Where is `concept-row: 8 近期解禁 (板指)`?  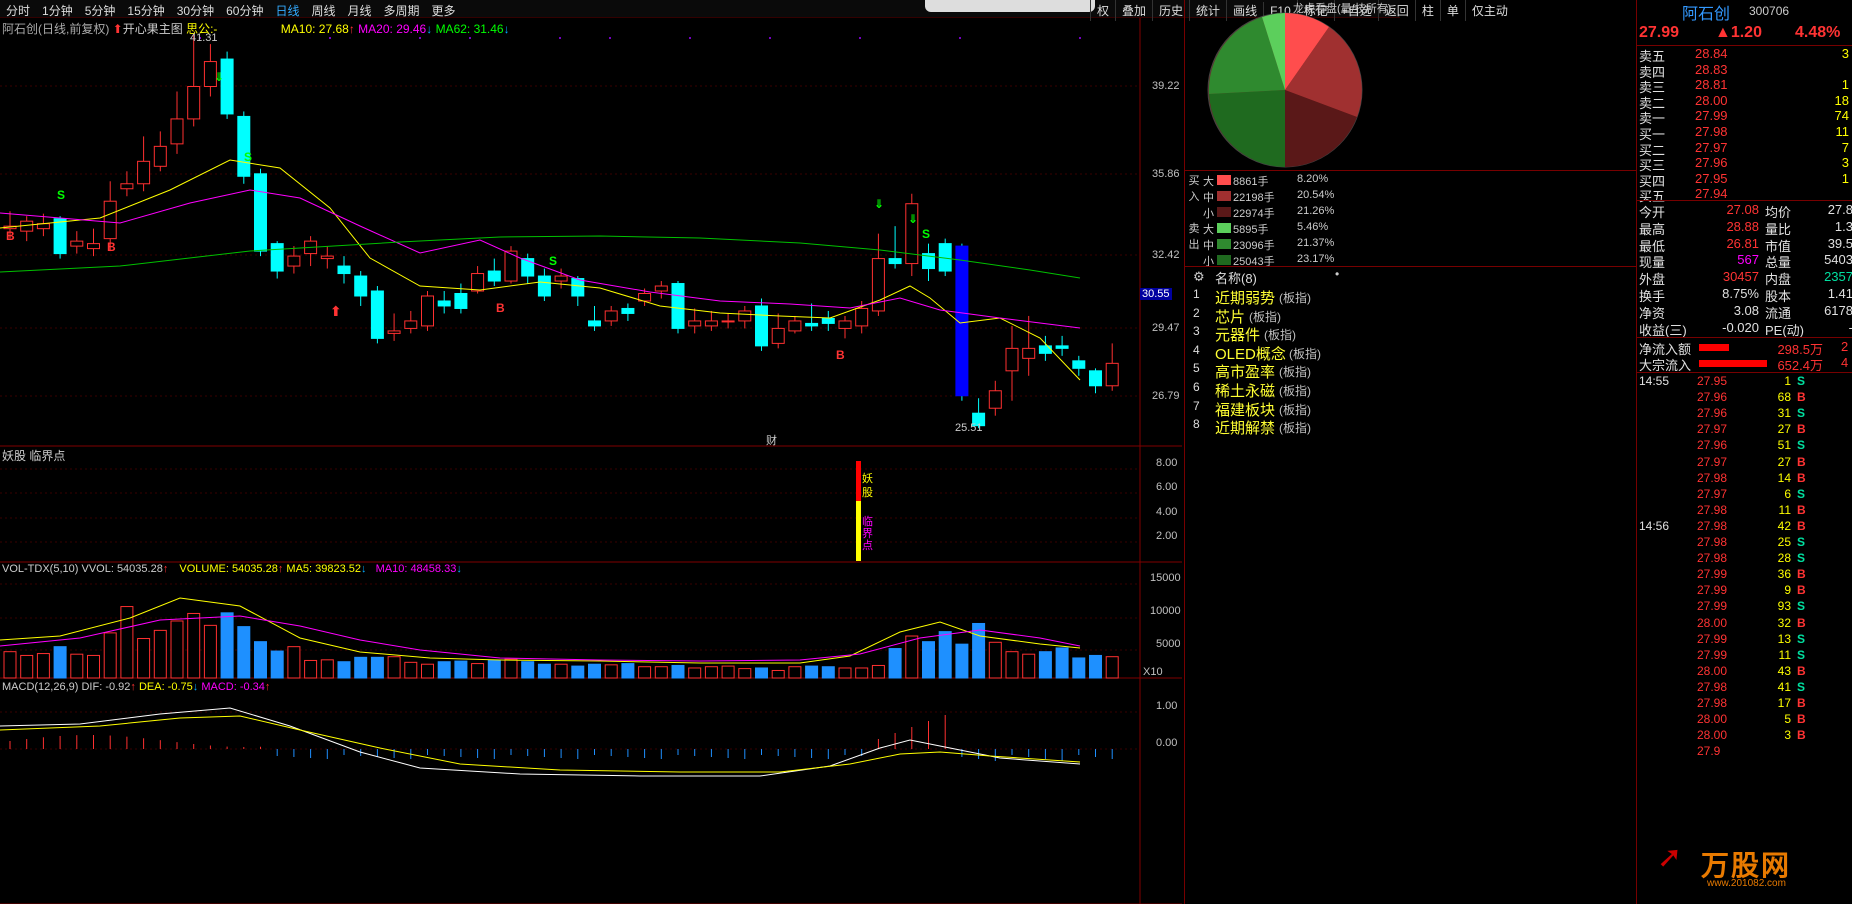
concept-row: 8 近期解禁 (板指) is located at coordinates (1405, 427).